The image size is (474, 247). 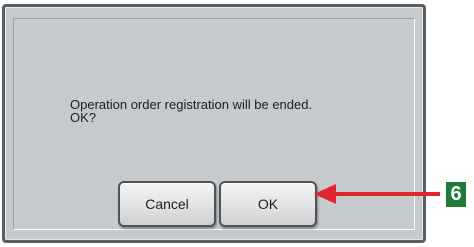 What do you see at coordinates (456, 194) in the screenshot?
I see `step-badge: 6` at bounding box center [456, 194].